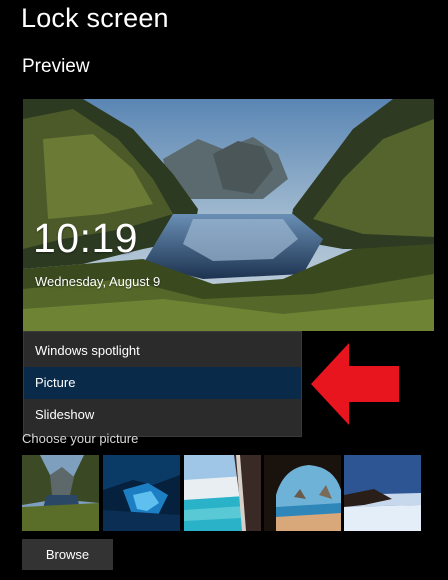 The width and height of the screenshot is (448, 580). What do you see at coordinates (95, 18) in the screenshot?
I see `page-title: Lock screen` at bounding box center [95, 18].